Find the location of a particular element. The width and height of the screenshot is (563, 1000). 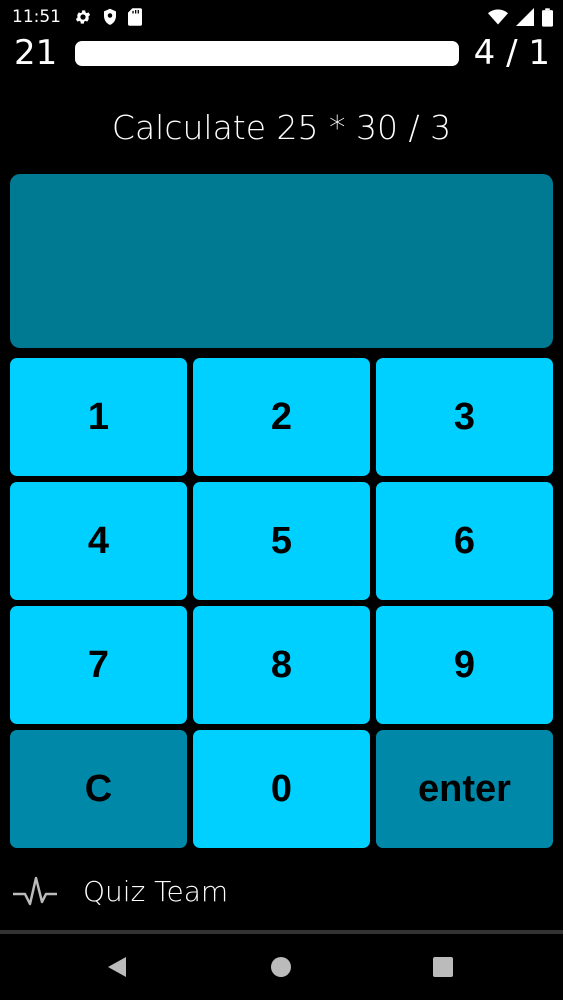

status-bar: 11:51 is located at coordinates (281, 17).